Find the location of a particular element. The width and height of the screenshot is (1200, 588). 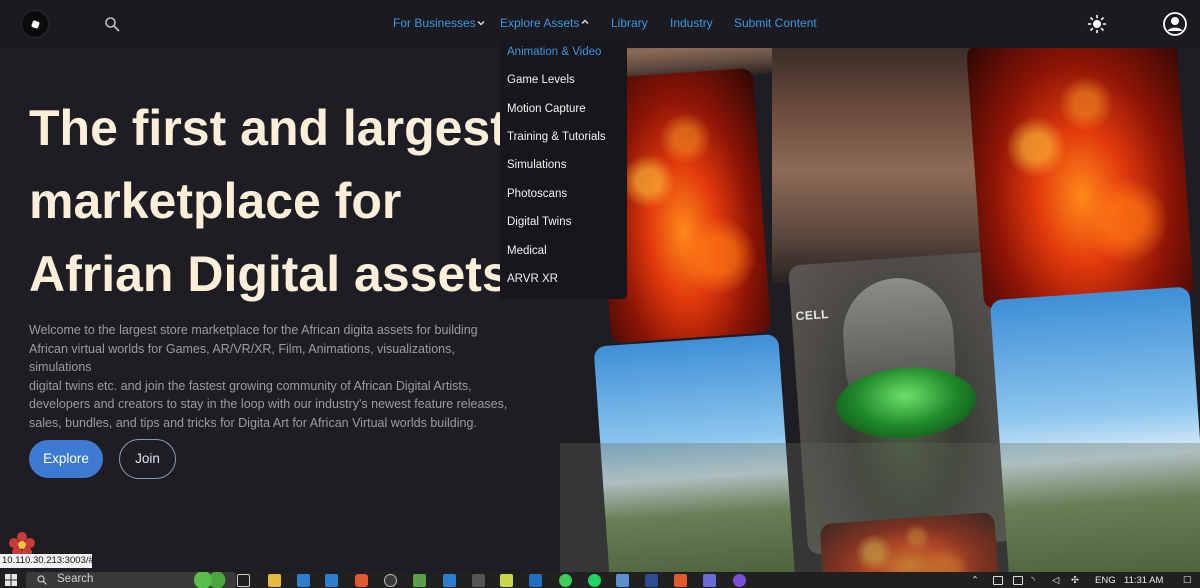

task-view-icon is located at coordinates (243, 580).